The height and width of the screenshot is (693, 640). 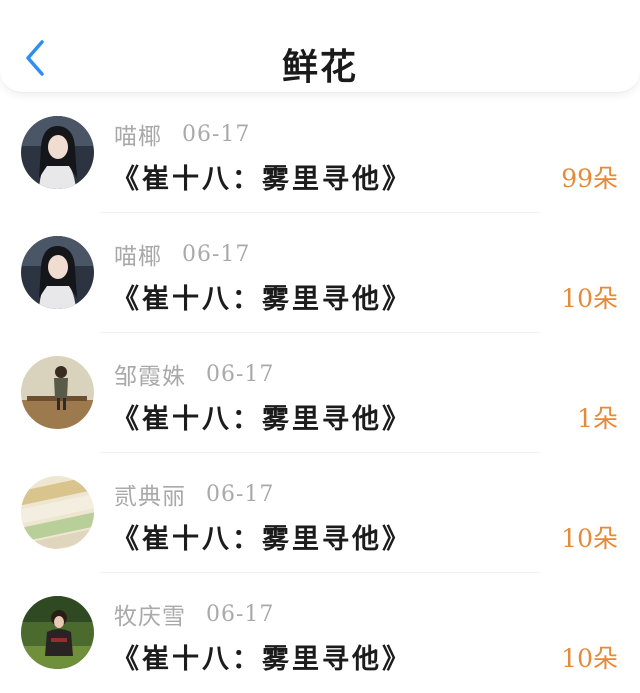 I want to click on top-nav-bar: 鲜花, so click(x=320, y=46).